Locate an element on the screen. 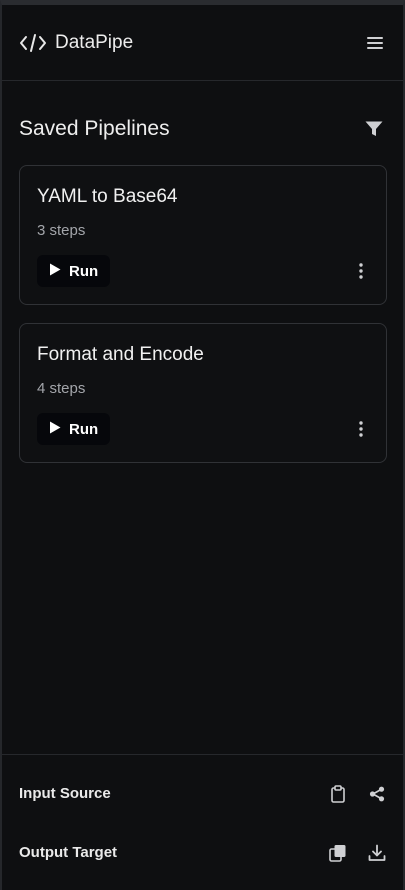 Image resolution: width=405 pixels, height=890 pixels. clipboard-icon is located at coordinates (338, 794).